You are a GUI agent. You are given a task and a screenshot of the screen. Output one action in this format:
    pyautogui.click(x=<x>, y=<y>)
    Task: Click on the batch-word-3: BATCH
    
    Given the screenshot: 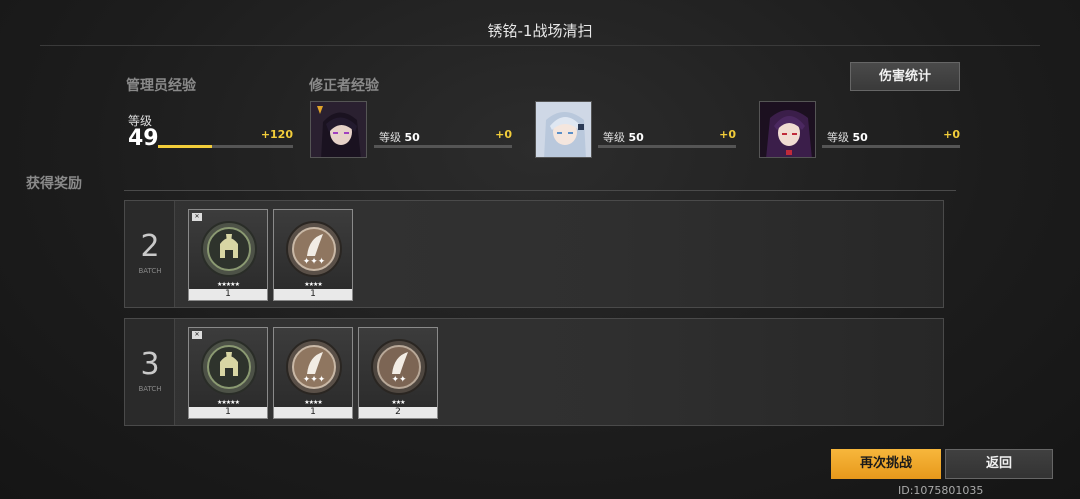 What is the action you would take?
    pyautogui.click(x=150, y=389)
    